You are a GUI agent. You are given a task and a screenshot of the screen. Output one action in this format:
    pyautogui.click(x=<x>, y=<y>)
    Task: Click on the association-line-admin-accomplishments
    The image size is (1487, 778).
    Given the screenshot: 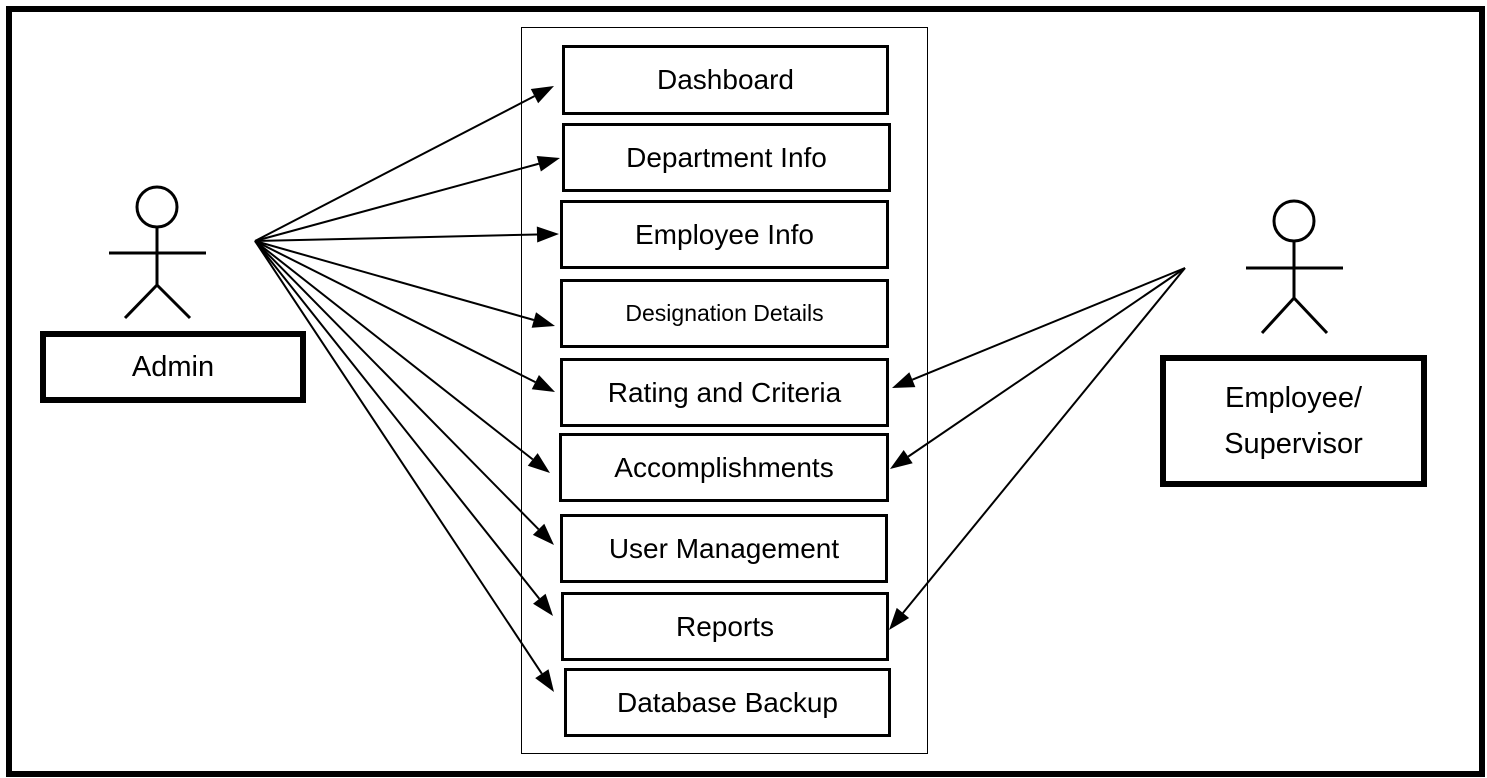 What is the action you would take?
    pyautogui.click(x=394, y=350)
    